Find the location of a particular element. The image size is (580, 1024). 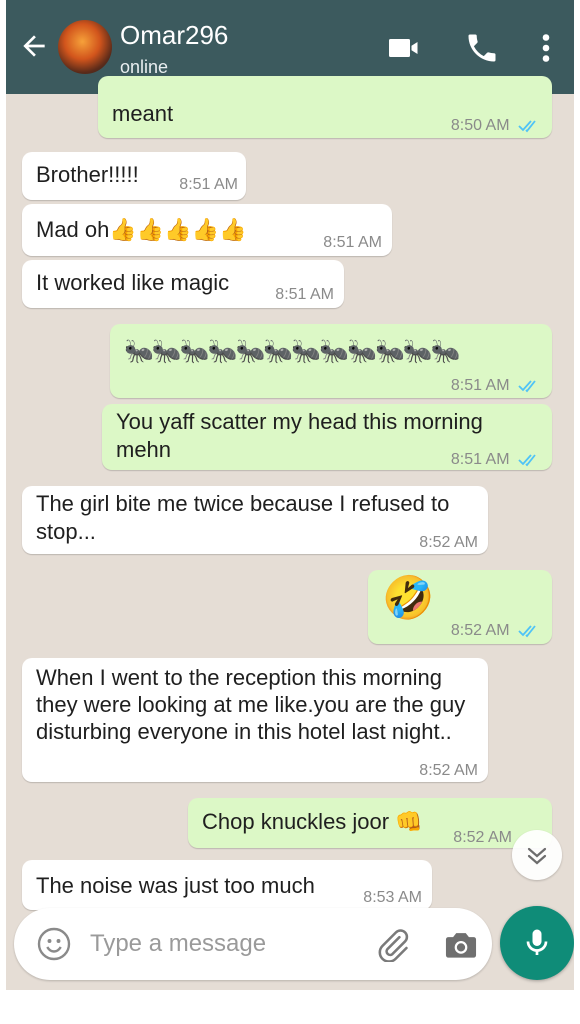

message-text: The noise was just too much is located at coordinates (175, 885).